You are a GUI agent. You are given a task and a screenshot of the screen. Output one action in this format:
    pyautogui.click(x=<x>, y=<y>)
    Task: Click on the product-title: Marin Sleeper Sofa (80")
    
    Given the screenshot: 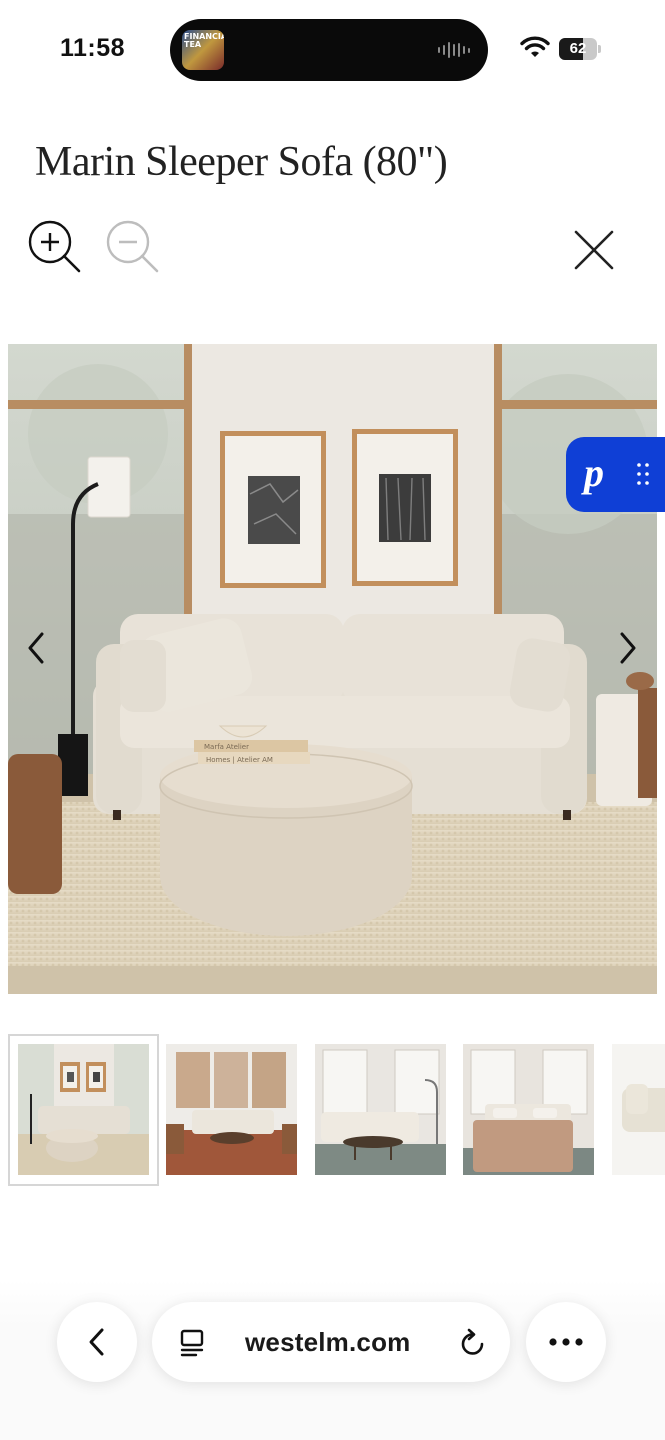 What is the action you would take?
    pyautogui.click(x=241, y=162)
    